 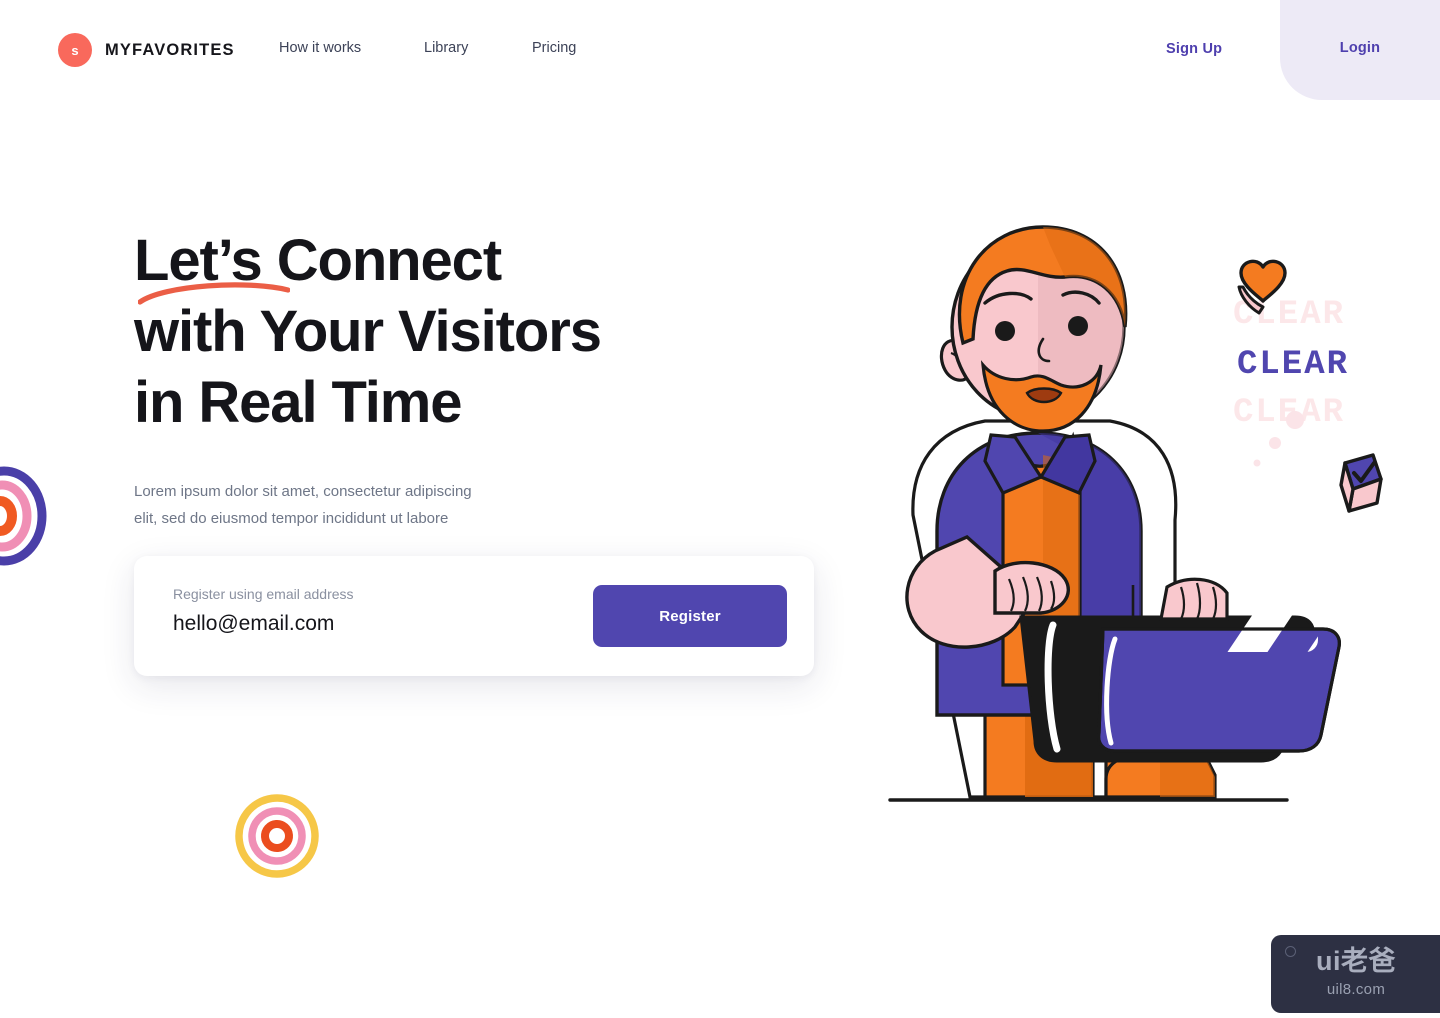 What do you see at coordinates (1031, 587) in the screenshot?
I see `hand-left` at bounding box center [1031, 587].